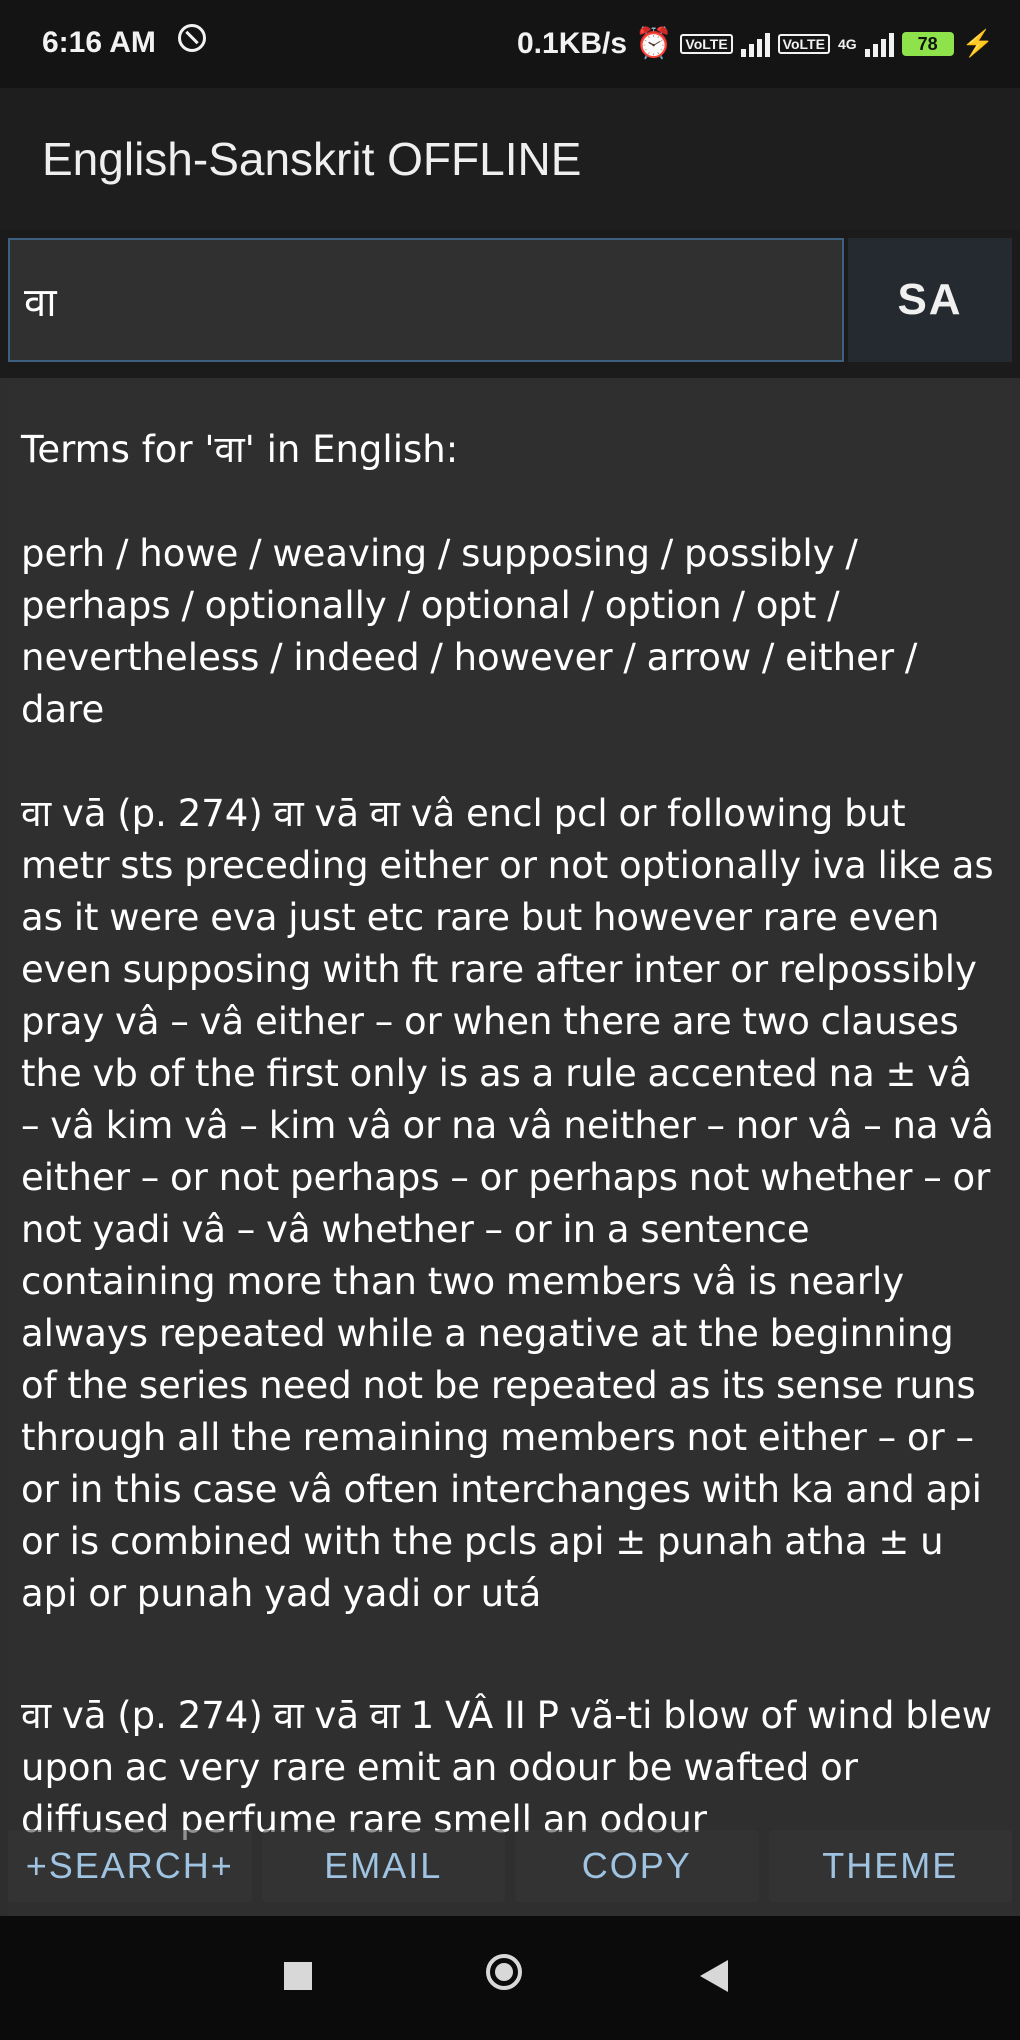 The image size is (1020, 2040). What do you see at coordinates (847, 43) in the screenshot?
I see `network-type: 4G` at bounding box center [847, 43].